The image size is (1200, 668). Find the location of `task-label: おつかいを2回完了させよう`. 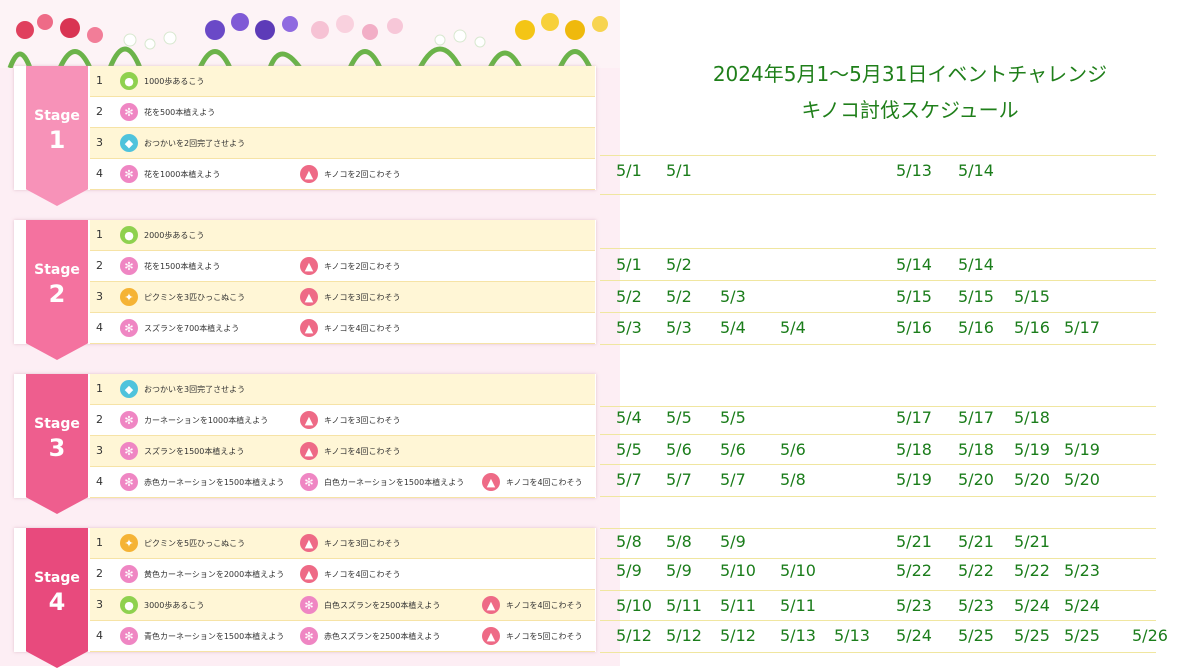

task-label: おつかいを2回完了させよう is located at coordinates (195, 143).